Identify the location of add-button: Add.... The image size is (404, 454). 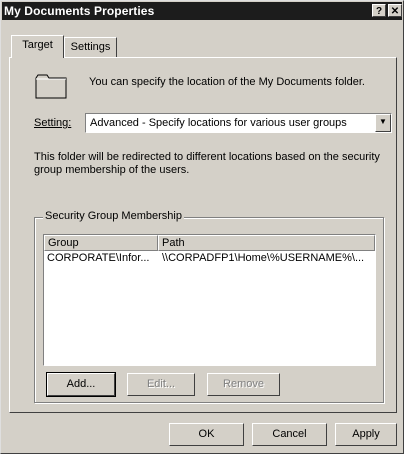
(81, 384).